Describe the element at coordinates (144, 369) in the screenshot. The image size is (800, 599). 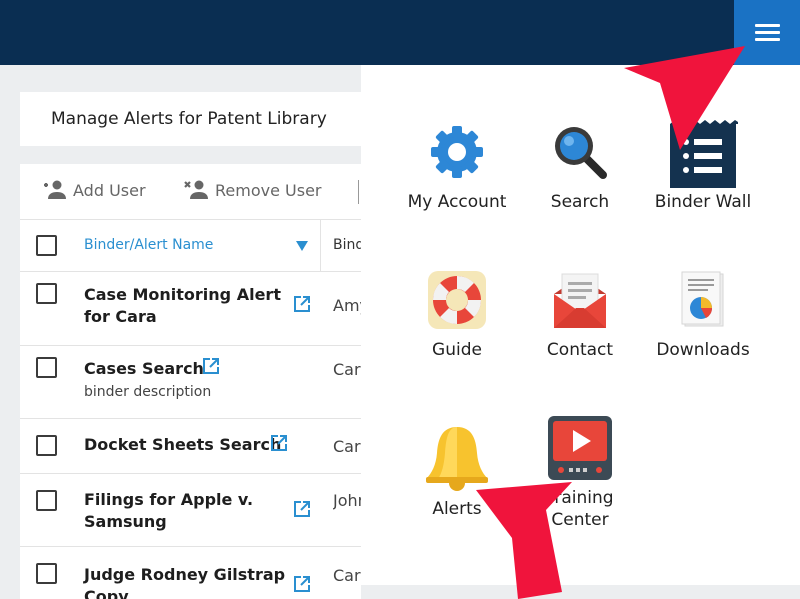
I see `alert-name: Cases Search` at that location.